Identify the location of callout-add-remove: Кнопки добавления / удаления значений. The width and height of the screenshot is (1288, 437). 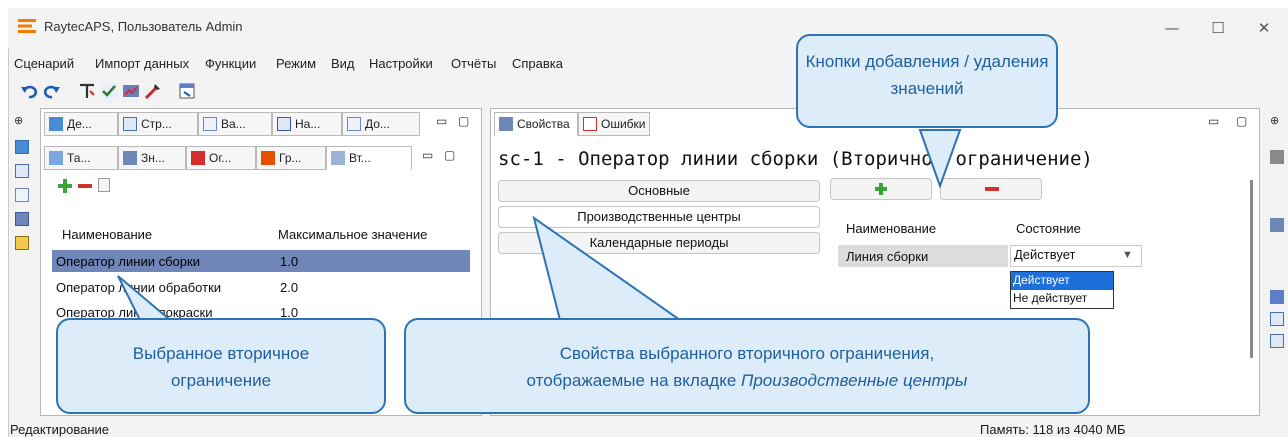
(927, 81).